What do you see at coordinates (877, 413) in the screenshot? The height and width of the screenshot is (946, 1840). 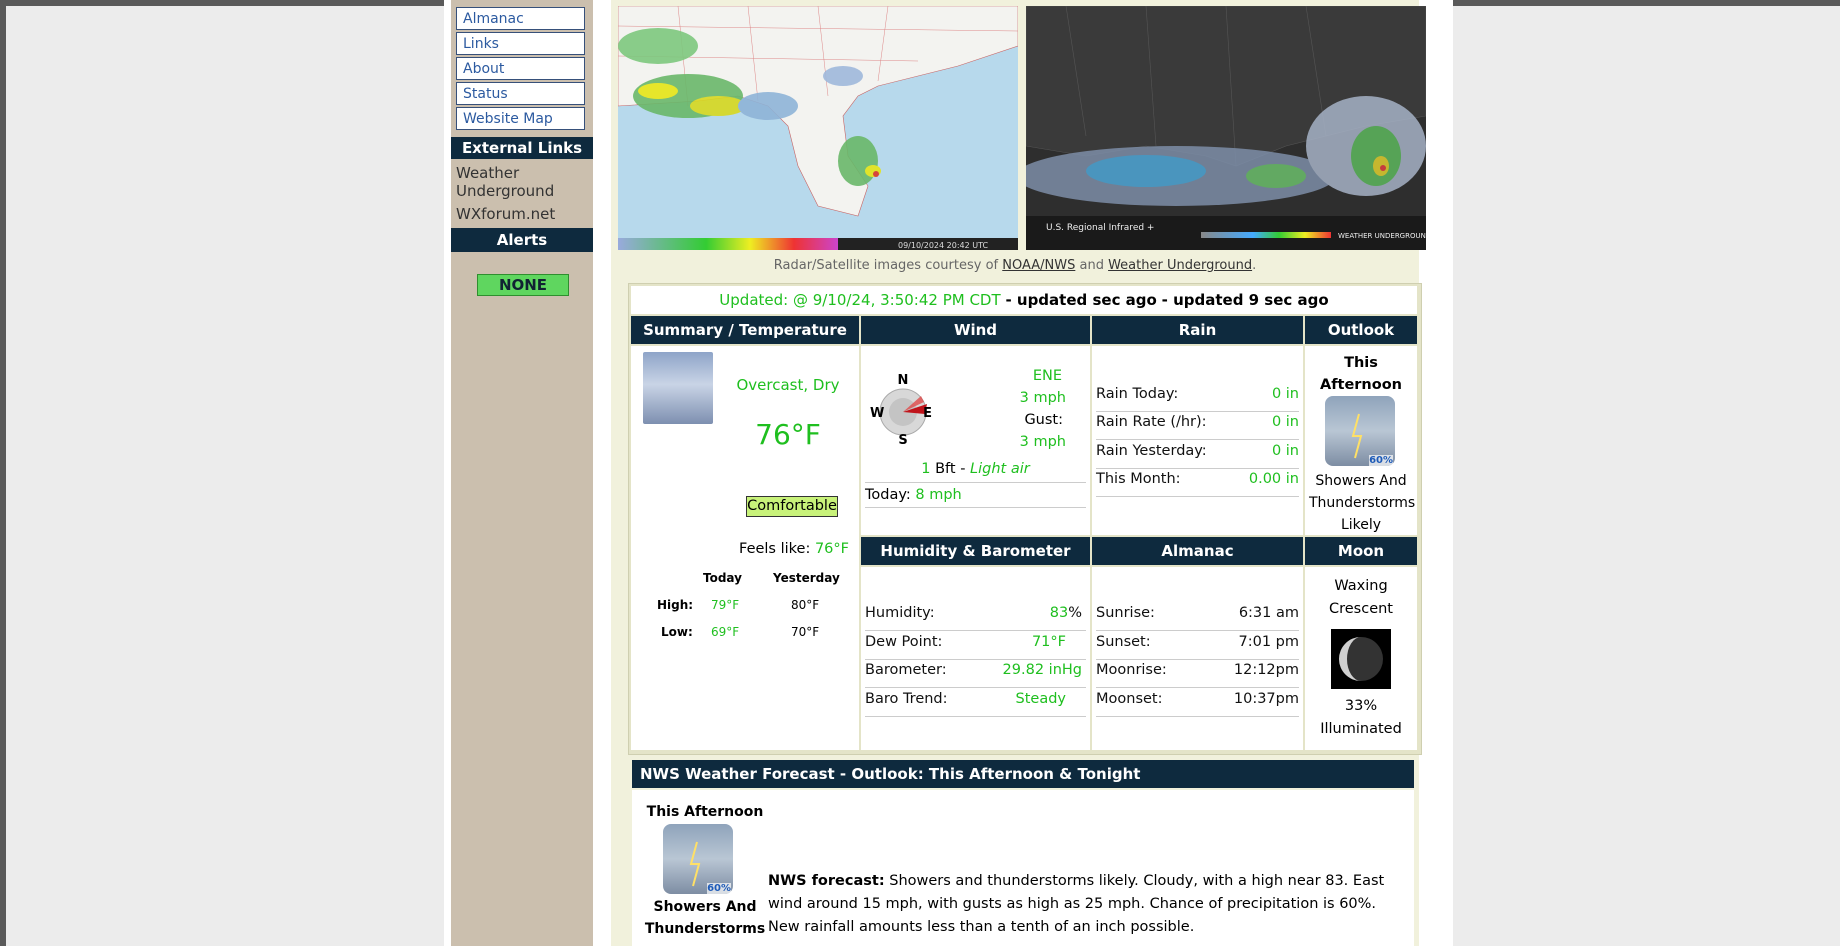 I see `compass-w: W` at bounding box center [877, 413].